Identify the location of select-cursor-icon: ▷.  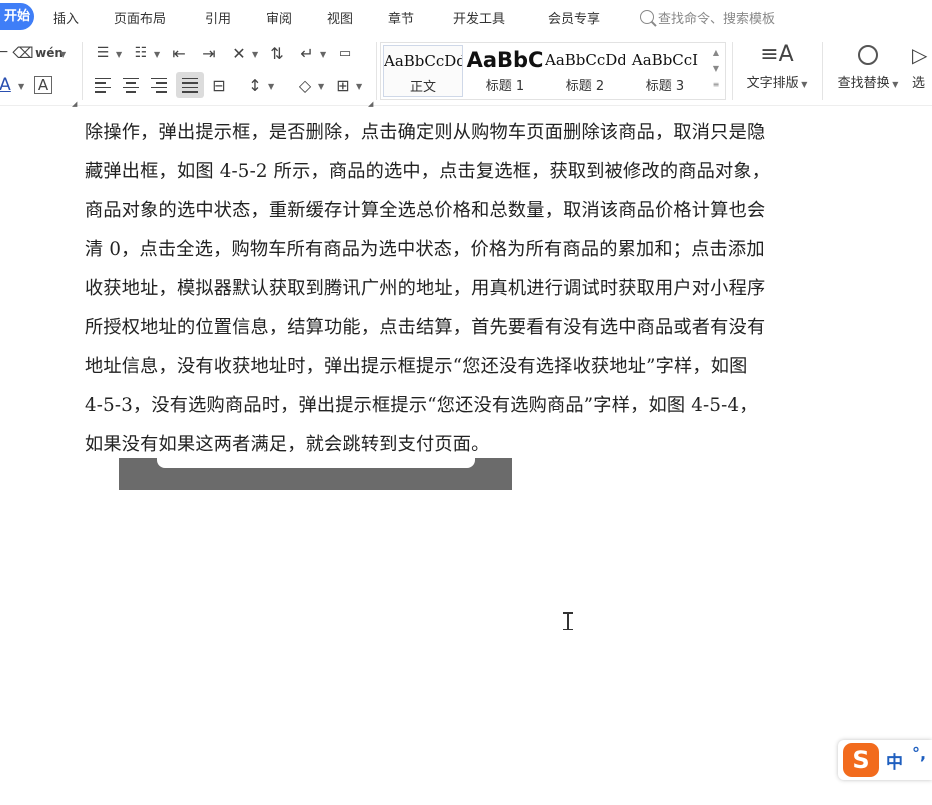
(920, 55).